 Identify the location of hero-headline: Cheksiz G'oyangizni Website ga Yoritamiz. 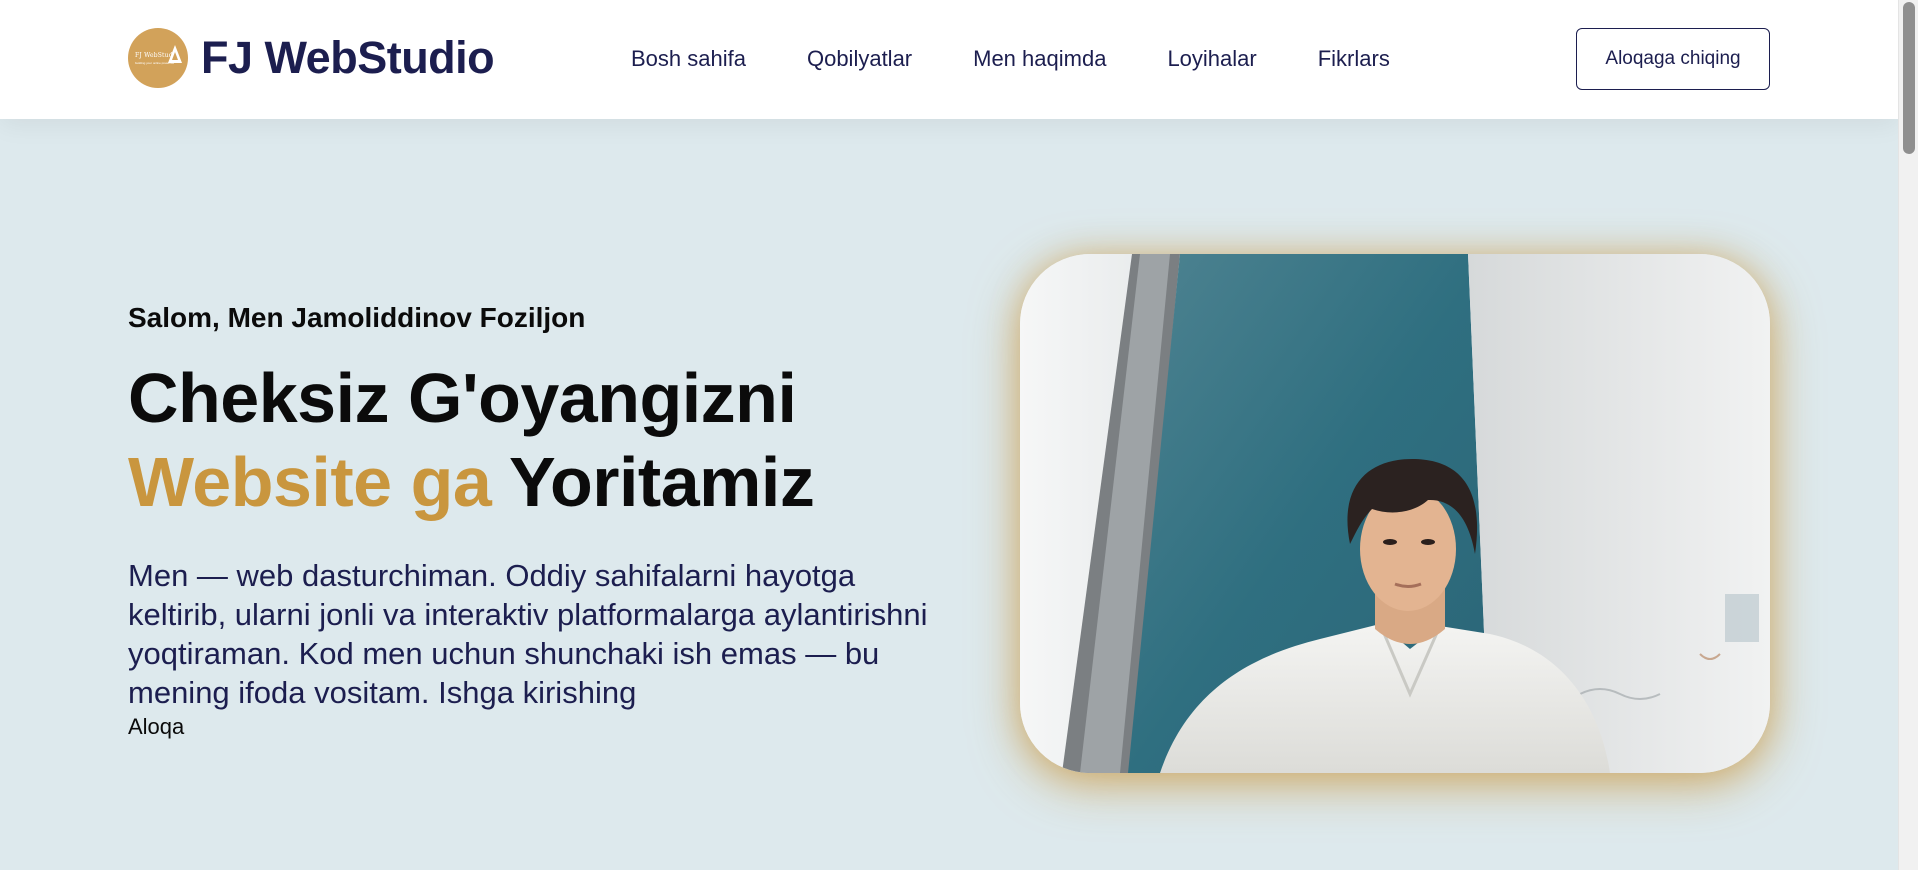
(538, 440).